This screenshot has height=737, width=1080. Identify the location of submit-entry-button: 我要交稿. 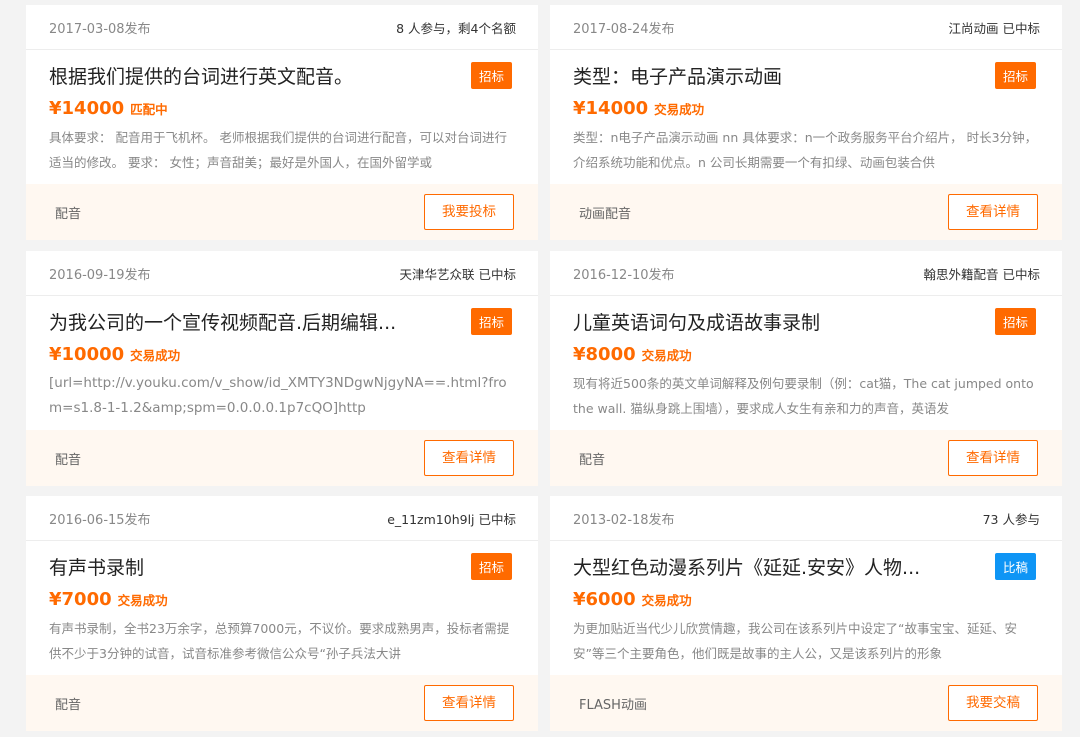
(993, 703).